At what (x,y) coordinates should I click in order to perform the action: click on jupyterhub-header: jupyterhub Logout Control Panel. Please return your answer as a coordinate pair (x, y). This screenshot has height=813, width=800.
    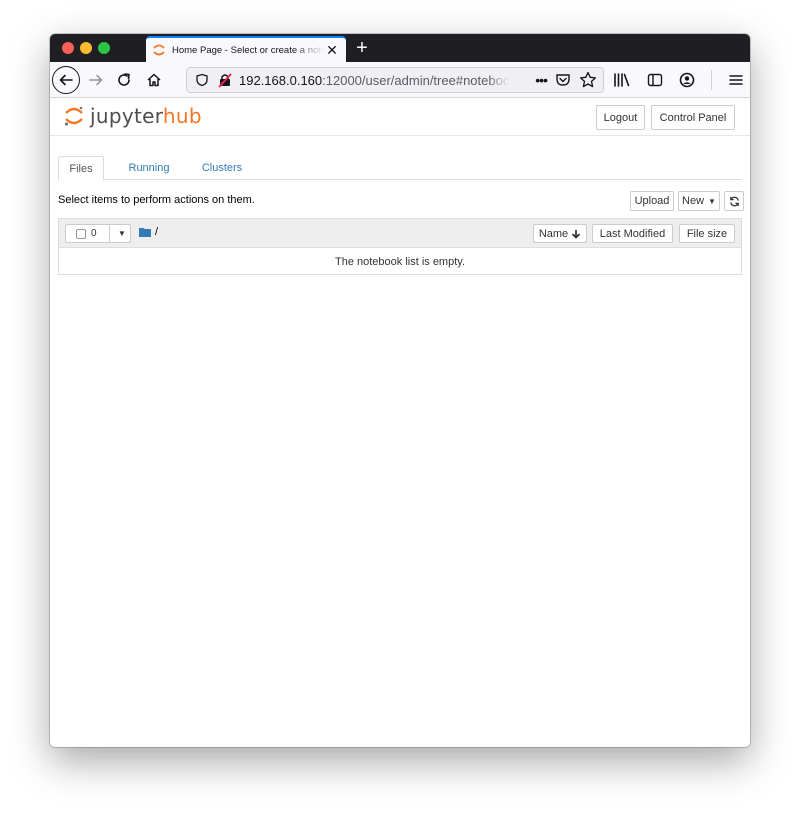
    Looking at the image, I should click on (400, 117).